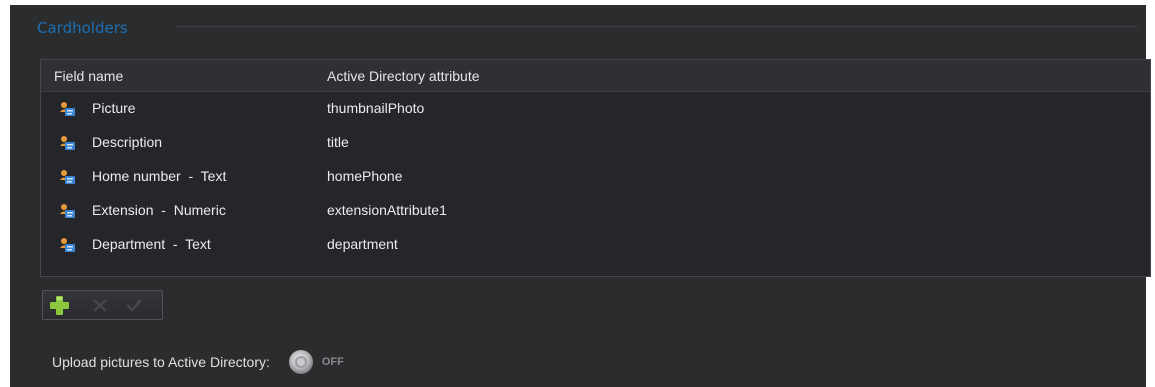 Image resolution: width=1155 pixels, height=387 pixels. I want to click on field-name-cell: Extension - Numeric, so click(159, 210).